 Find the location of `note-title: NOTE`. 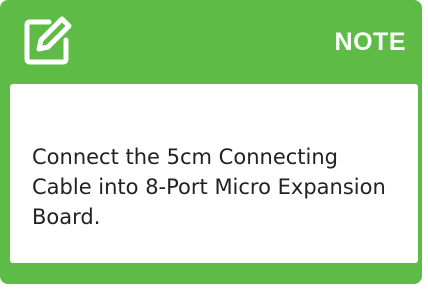

note-title: NOTE is located at coordinates (370, 42).